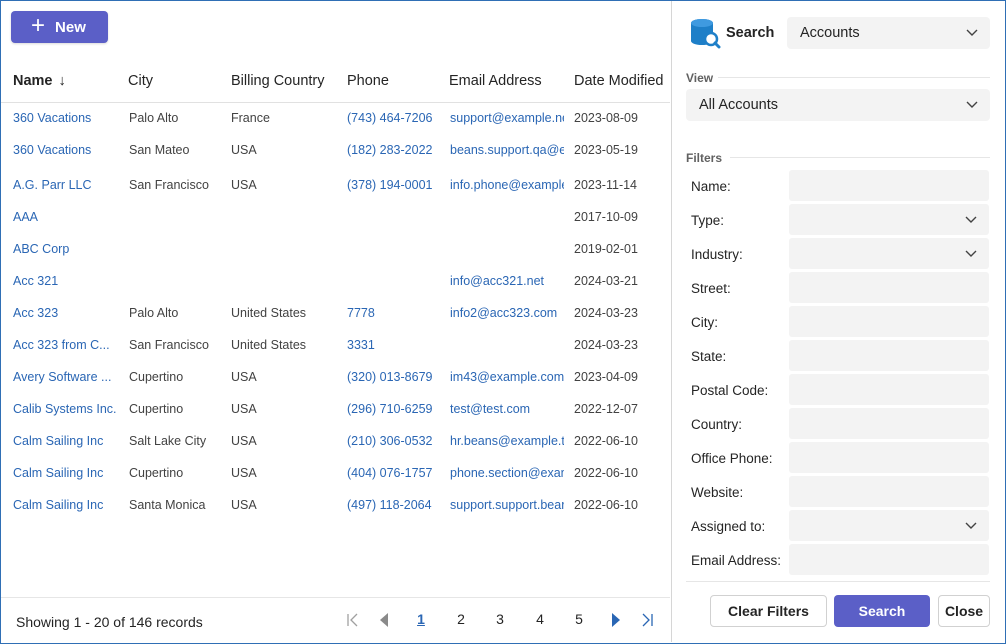 The height and width of the screenshot is (644, 1006). Describe the element at coordinates (647, 620) in the screenshot. I see `last-page-icon` at that location.